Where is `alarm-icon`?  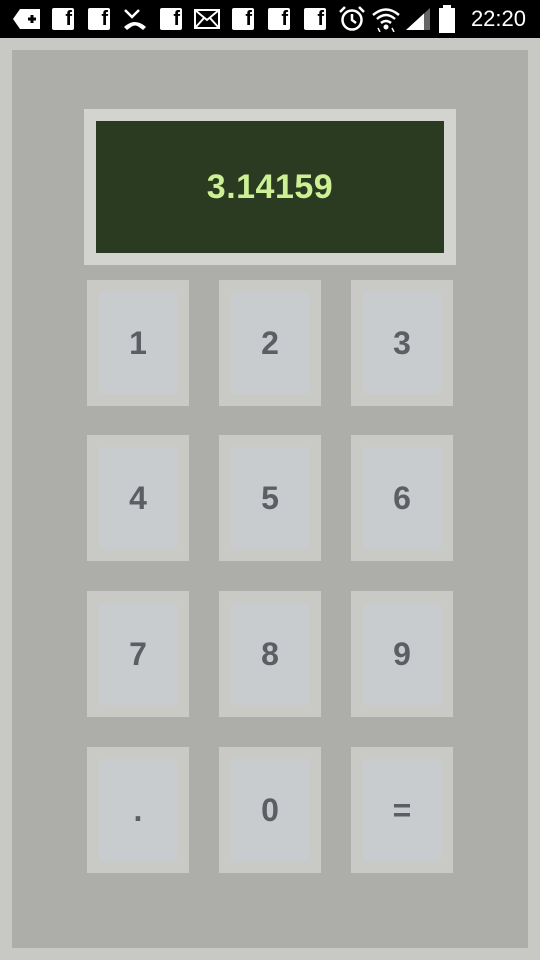
alarm-icon is located at coordinates (352, 19).